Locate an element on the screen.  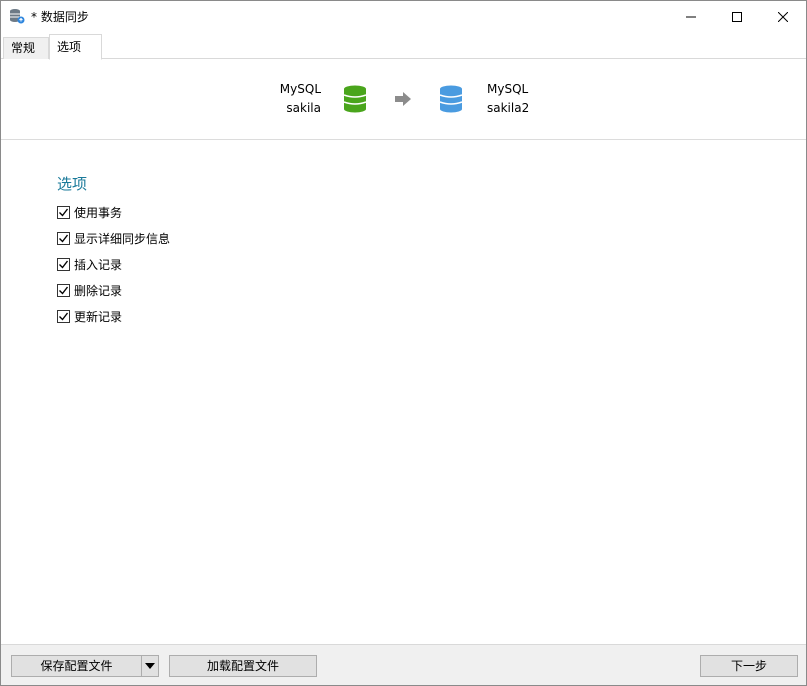
save-profile-dropdown-button is located at coordinates (150, 666).